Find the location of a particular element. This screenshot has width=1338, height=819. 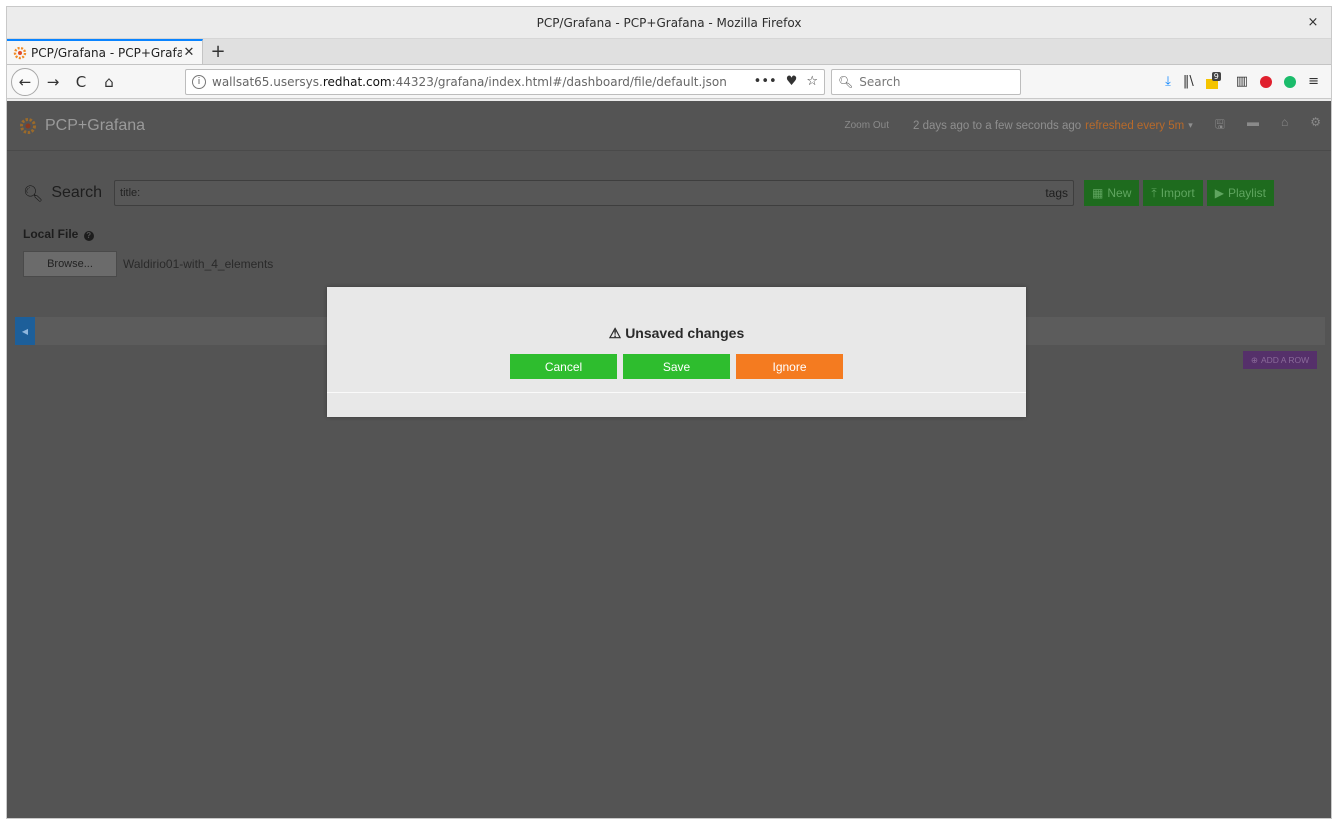

home-button: ⌂ is located at coordinates (109, 82).